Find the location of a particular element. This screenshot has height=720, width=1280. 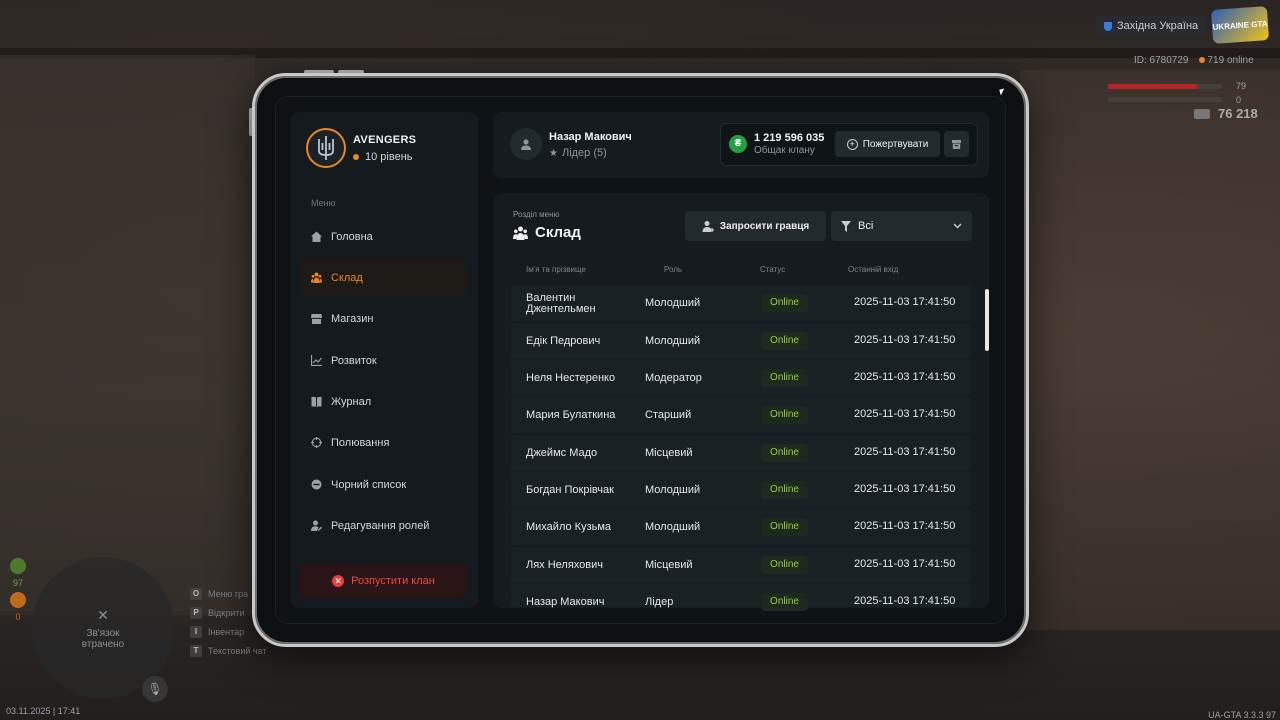

sidebar-item-2: Магазин is located at coordinates (383, 318).